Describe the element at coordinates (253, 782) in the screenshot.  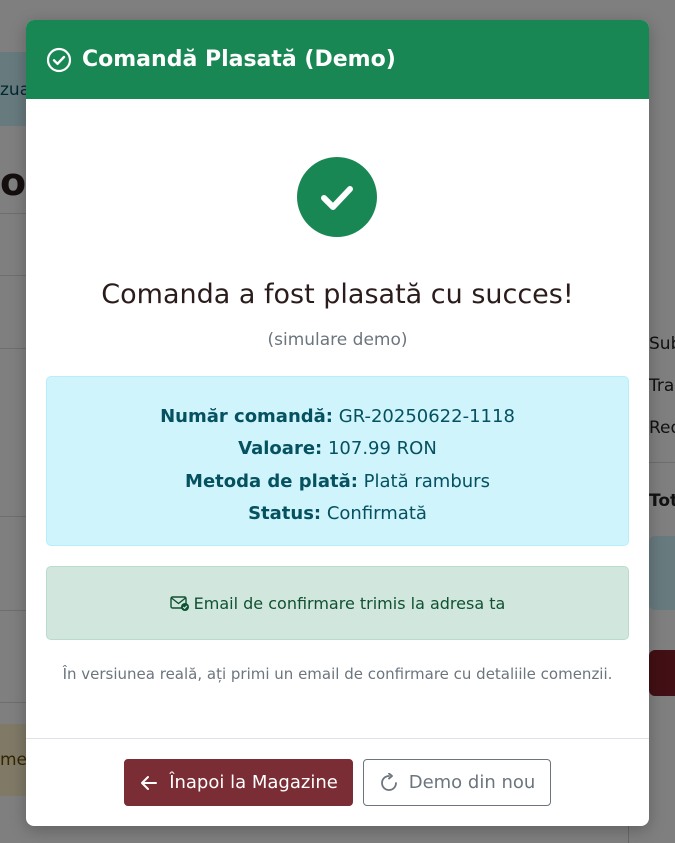
I see `back-to-stores-label: Înapoi la Magazine` at that location.